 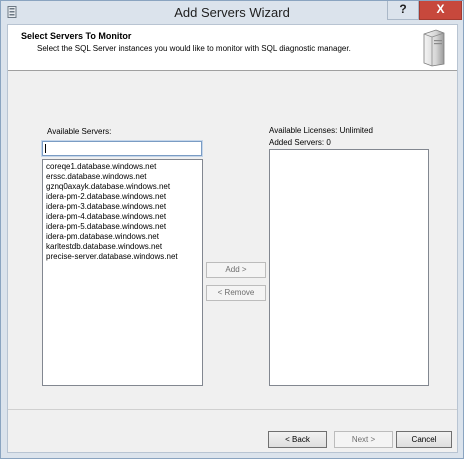 I want to click on close-button: X, so click(x=440, y=10).